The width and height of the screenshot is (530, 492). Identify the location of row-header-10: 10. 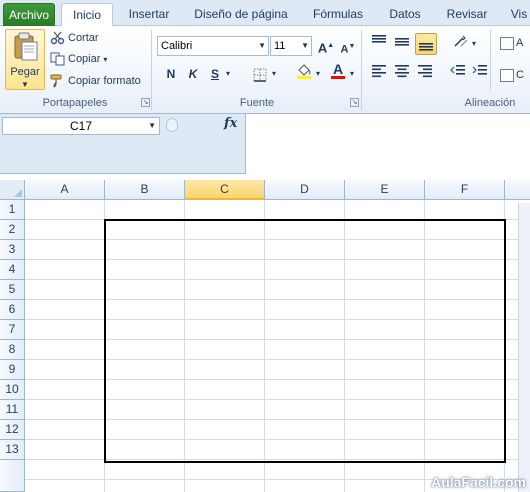
(12, 390).